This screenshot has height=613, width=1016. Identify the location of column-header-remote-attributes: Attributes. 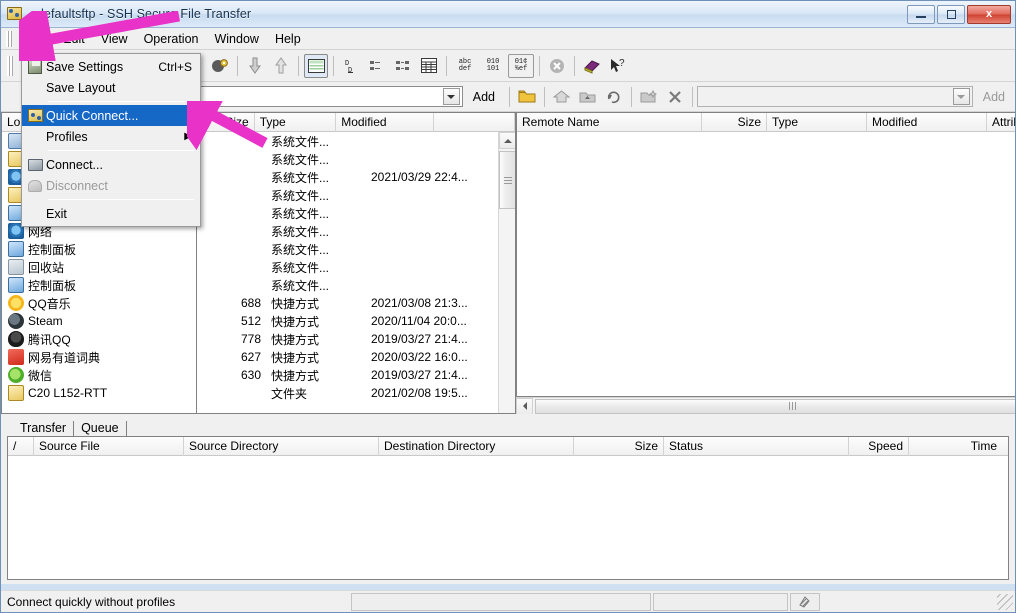
(1001, 122).